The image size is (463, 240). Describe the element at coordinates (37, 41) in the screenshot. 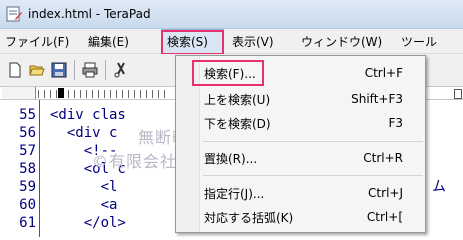

I see `menu-file: ファイル(F)` at that location.